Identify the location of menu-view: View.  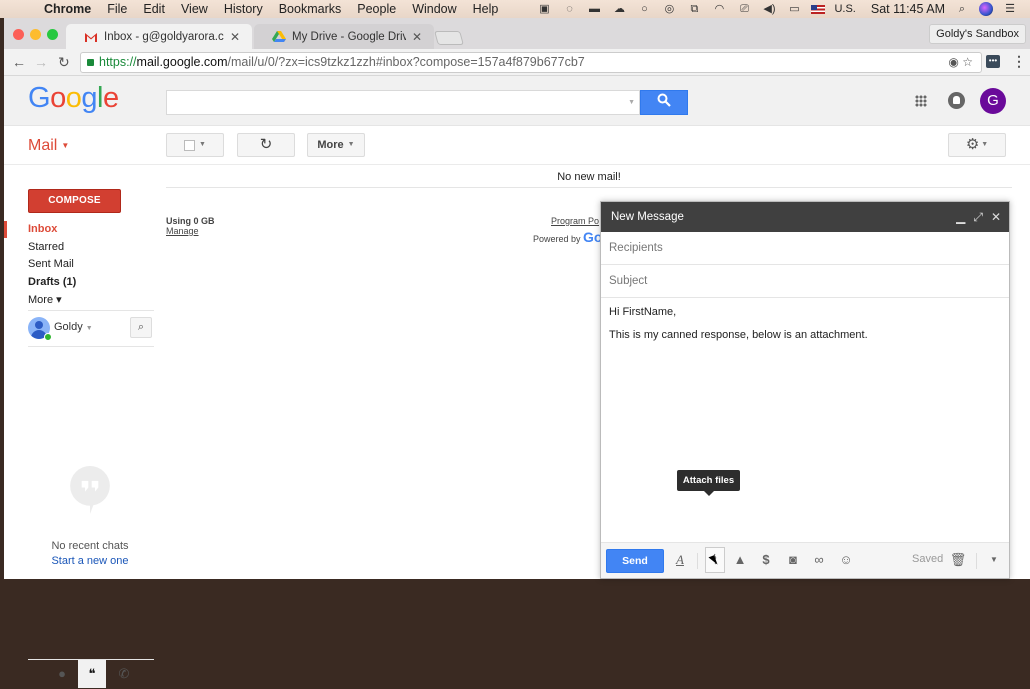
(194, 9).